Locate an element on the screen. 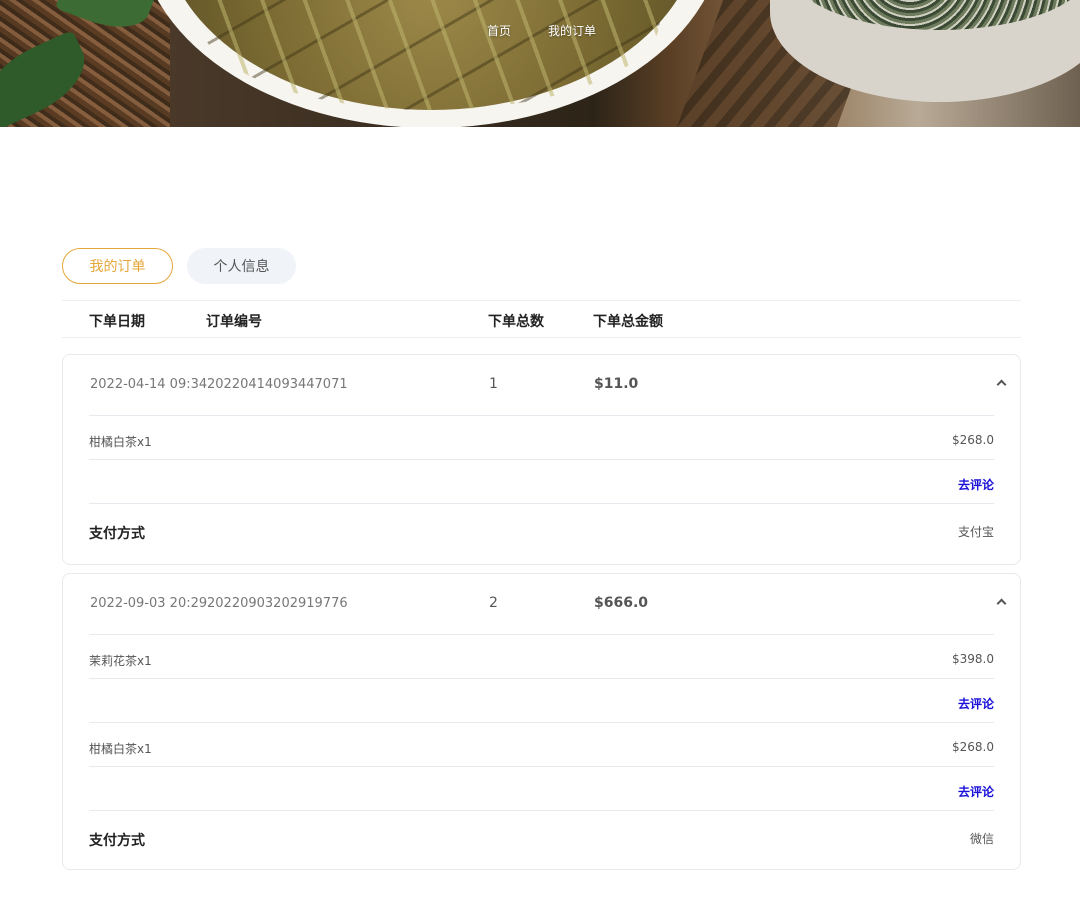 Image resolution: width=1080 pixels, height=909 pixels. payment-method: 支付宝 is located at coordinates (975, 532).